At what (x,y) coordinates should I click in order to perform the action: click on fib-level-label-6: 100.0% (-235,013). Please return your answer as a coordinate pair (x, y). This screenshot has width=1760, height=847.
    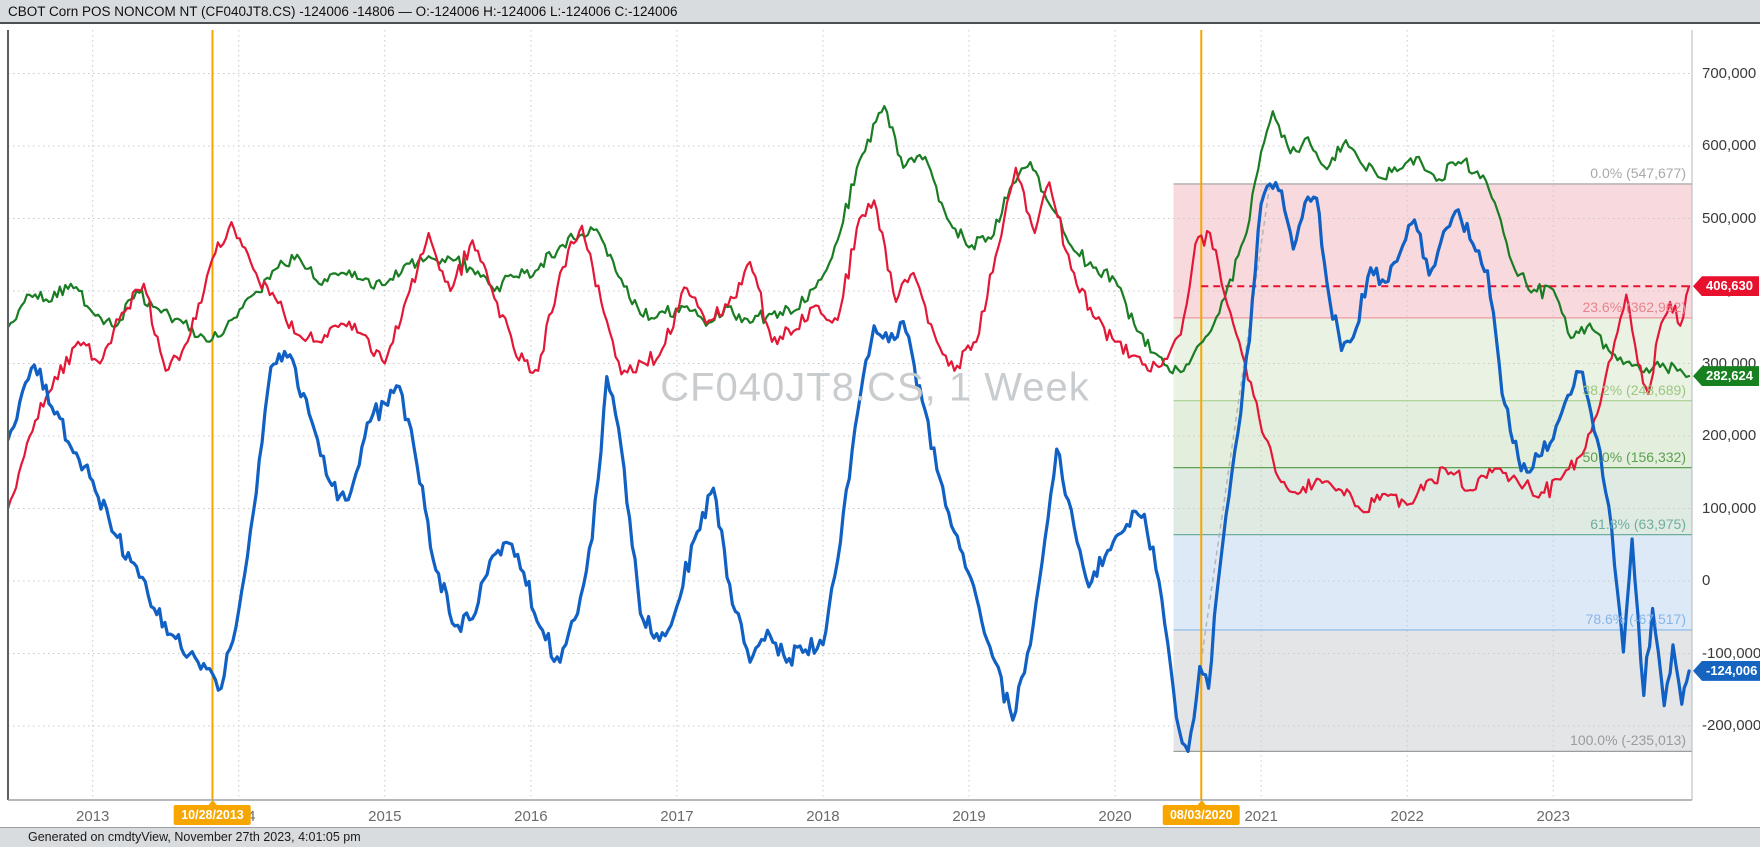
    Looking at the image, I should click on (1628, 740).